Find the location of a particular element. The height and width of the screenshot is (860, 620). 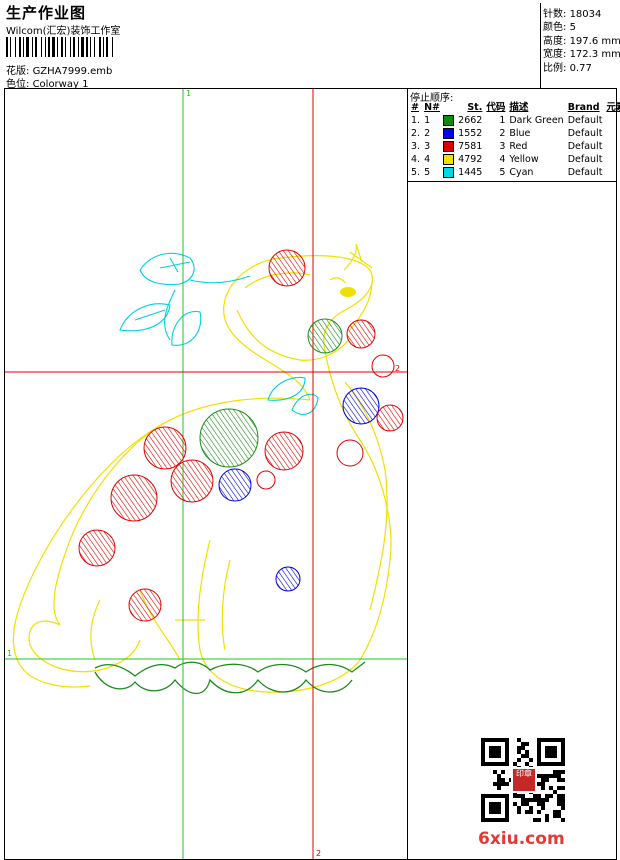

dinosaur-eye is located at coordinates (348, 292).